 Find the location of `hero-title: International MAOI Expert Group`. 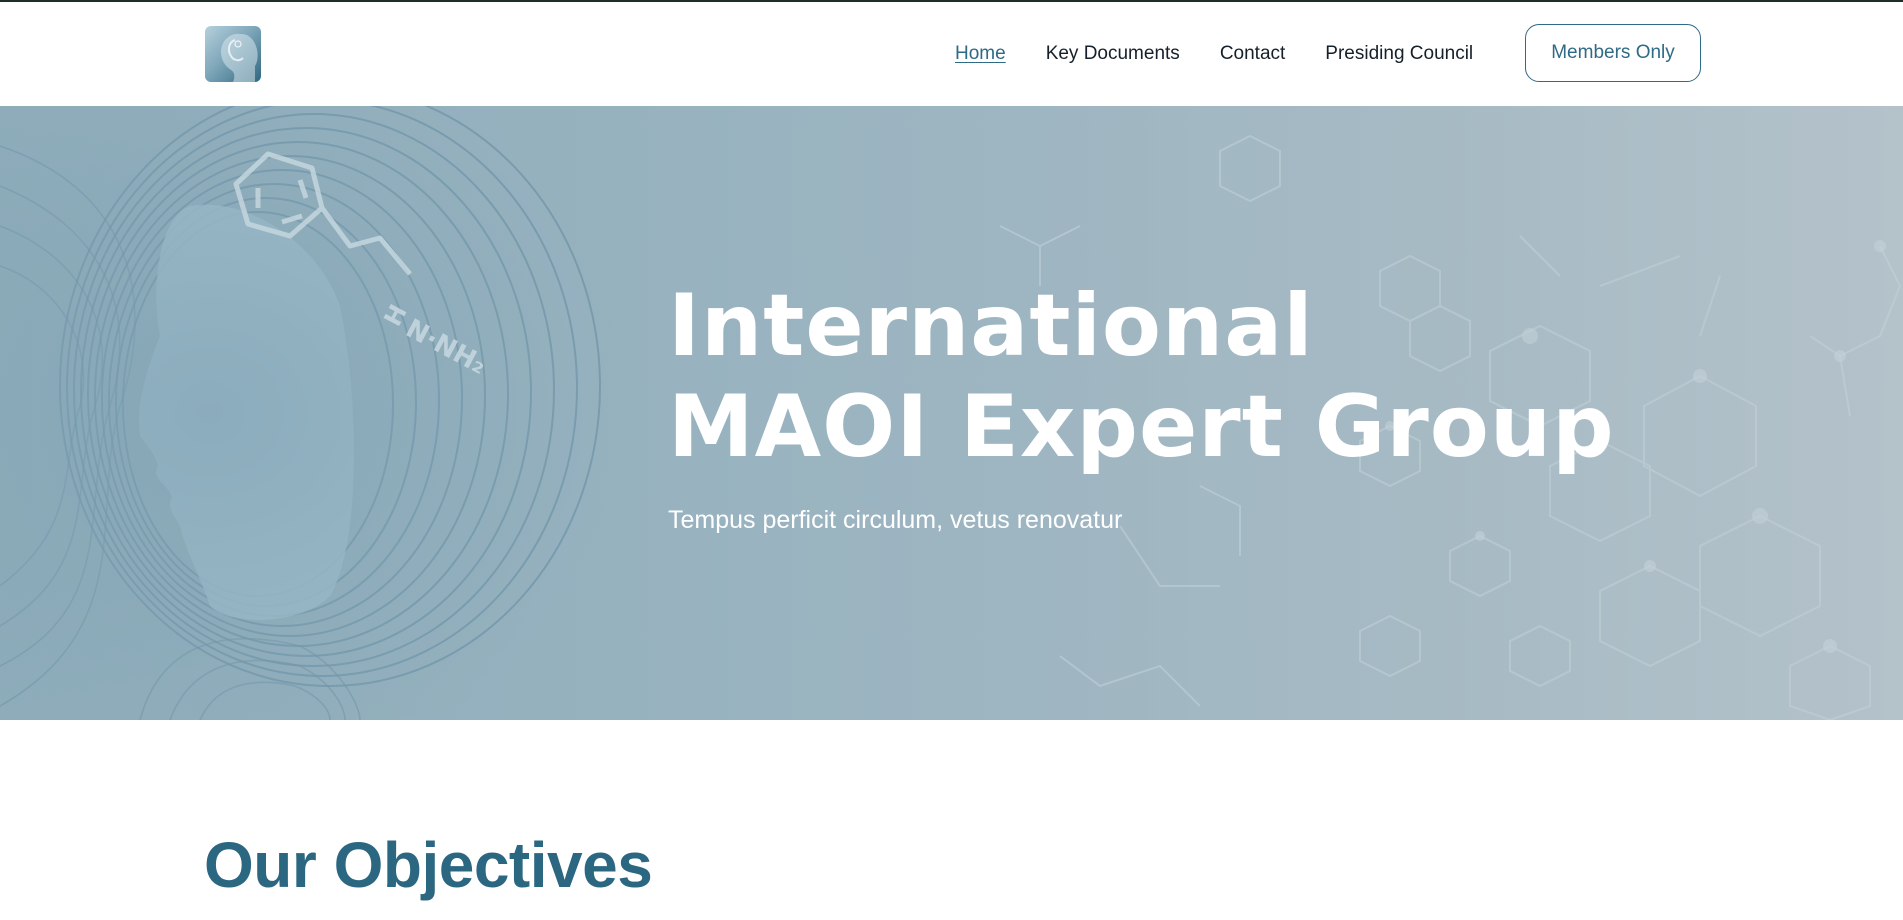

hero-title: International MAOI Expert Group is located at coordinates (1141, 377).